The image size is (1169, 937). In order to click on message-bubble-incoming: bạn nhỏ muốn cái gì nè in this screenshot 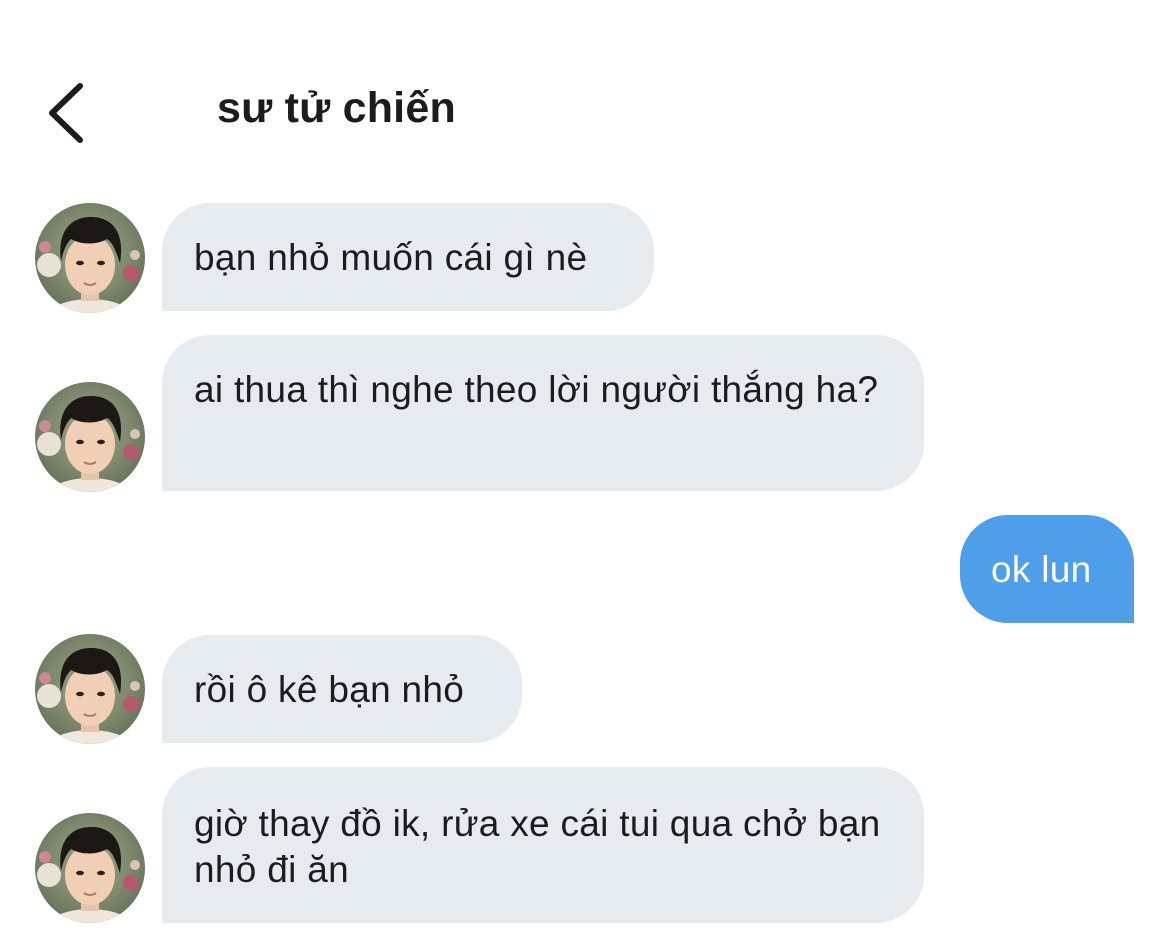, I will do `click(408, 257)`.